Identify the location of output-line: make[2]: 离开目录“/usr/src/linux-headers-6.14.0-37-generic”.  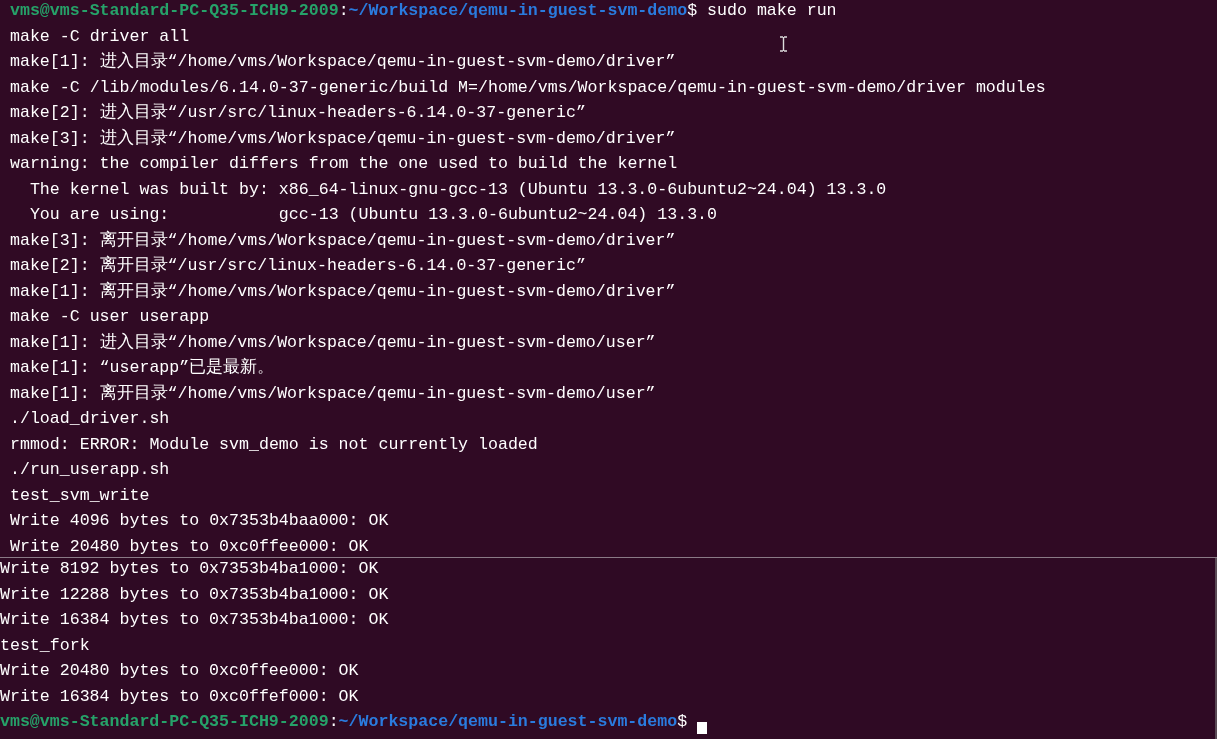
(298, 265).